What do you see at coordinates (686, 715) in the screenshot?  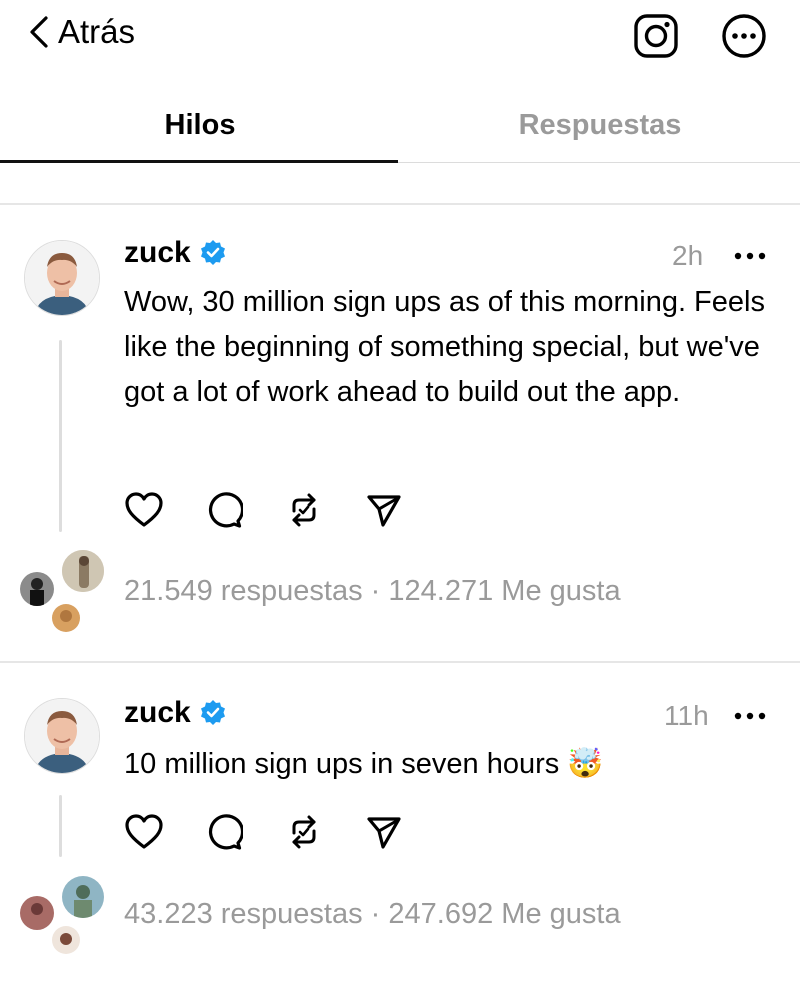 I see `post-time: 11h` at bounding box center [686, 715].